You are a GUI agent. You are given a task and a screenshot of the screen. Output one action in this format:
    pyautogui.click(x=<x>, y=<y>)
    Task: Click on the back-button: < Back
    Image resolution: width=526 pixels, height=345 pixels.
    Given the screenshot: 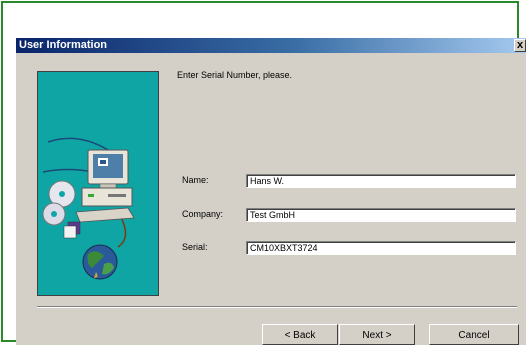 What is the action you would take?
    pyautogui.click(x=300, y=334)
    